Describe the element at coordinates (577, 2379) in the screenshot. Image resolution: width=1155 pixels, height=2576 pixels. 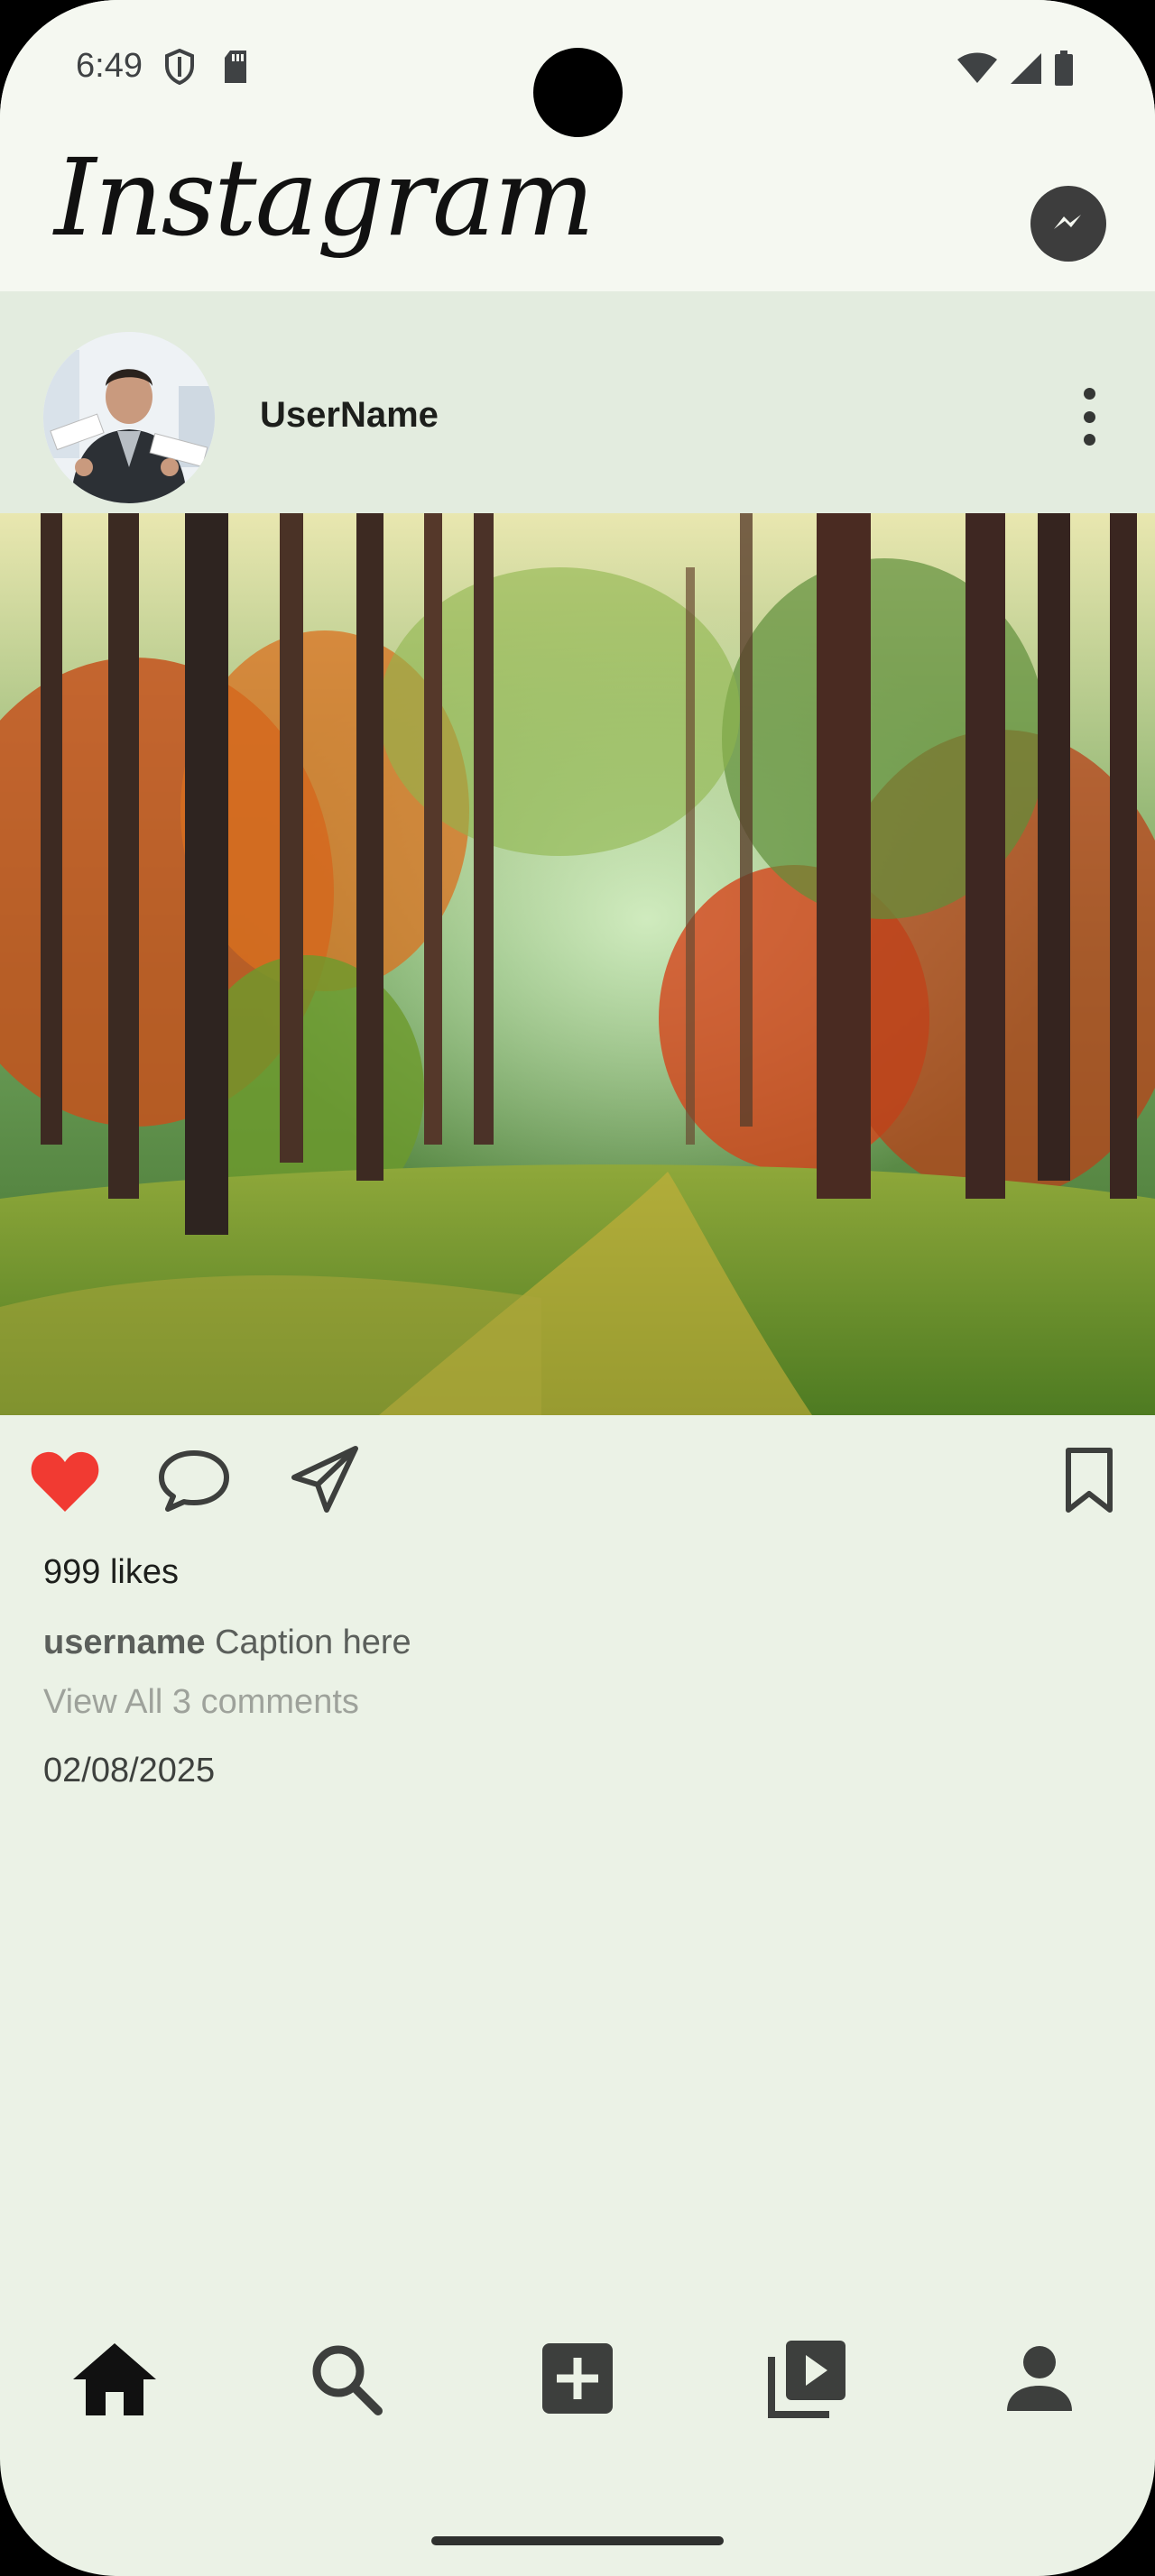
I see `add-post-icon` at that location.